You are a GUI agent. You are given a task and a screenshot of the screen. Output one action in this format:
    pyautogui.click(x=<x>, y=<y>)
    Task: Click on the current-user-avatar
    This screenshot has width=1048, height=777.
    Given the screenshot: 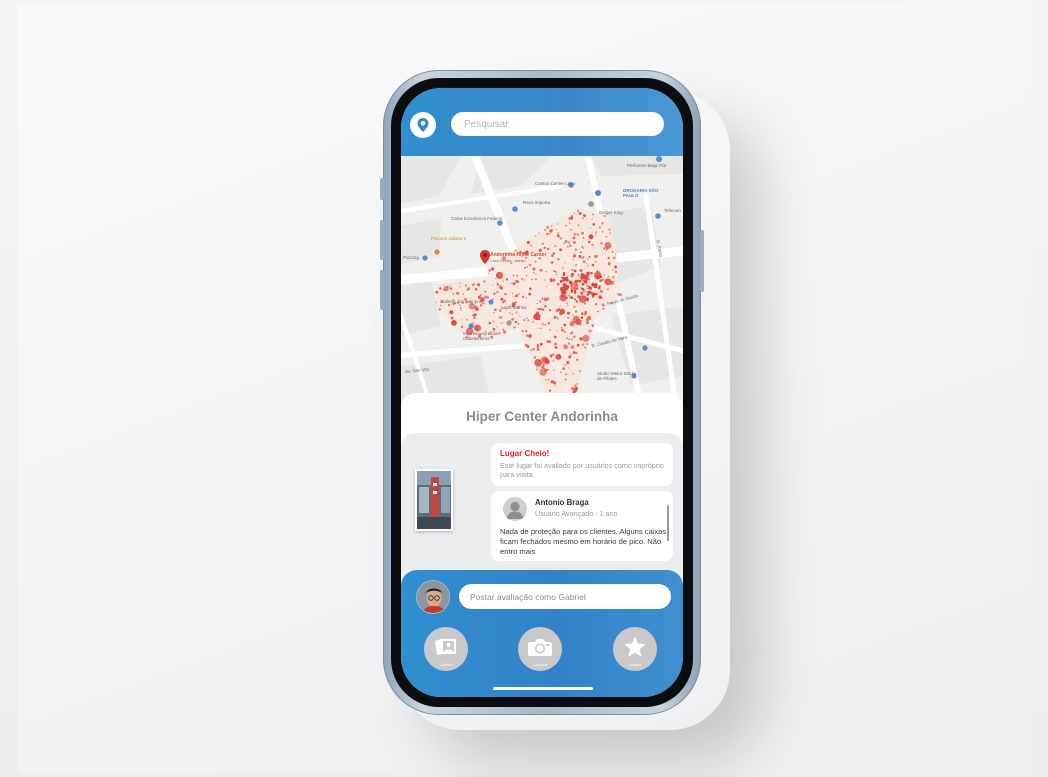 What is the action you would take?
    pyautogui.click(x=433, y=597)
    